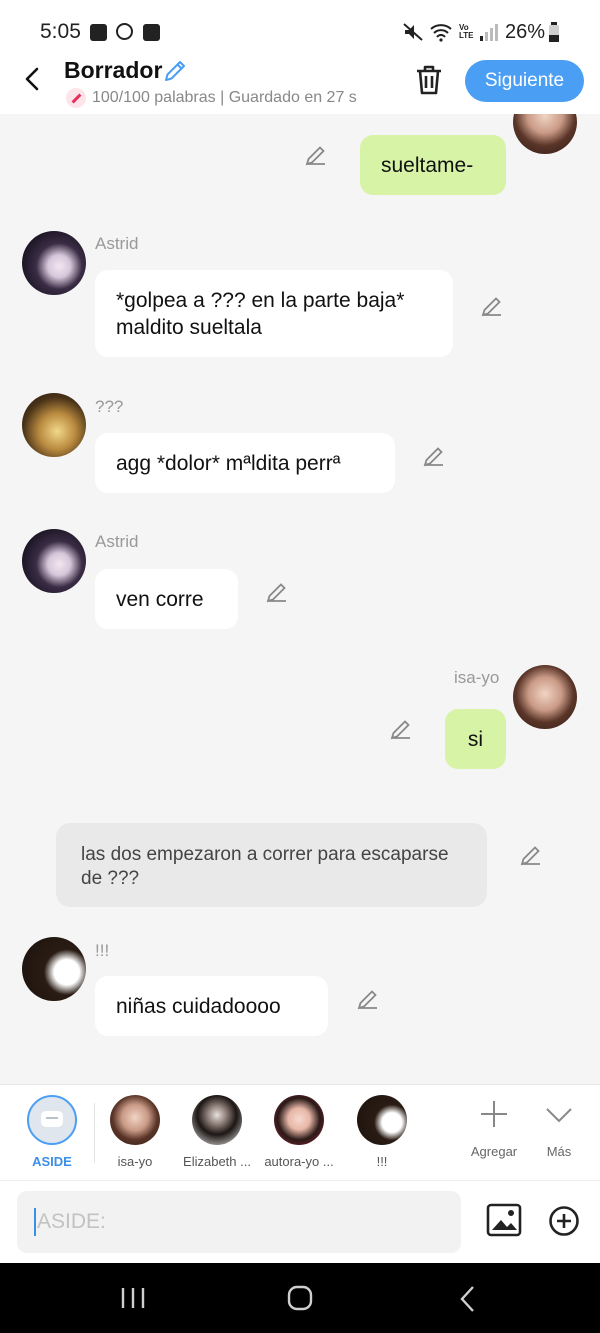  I want to click on add-circle-icon, so click(564, 1221).